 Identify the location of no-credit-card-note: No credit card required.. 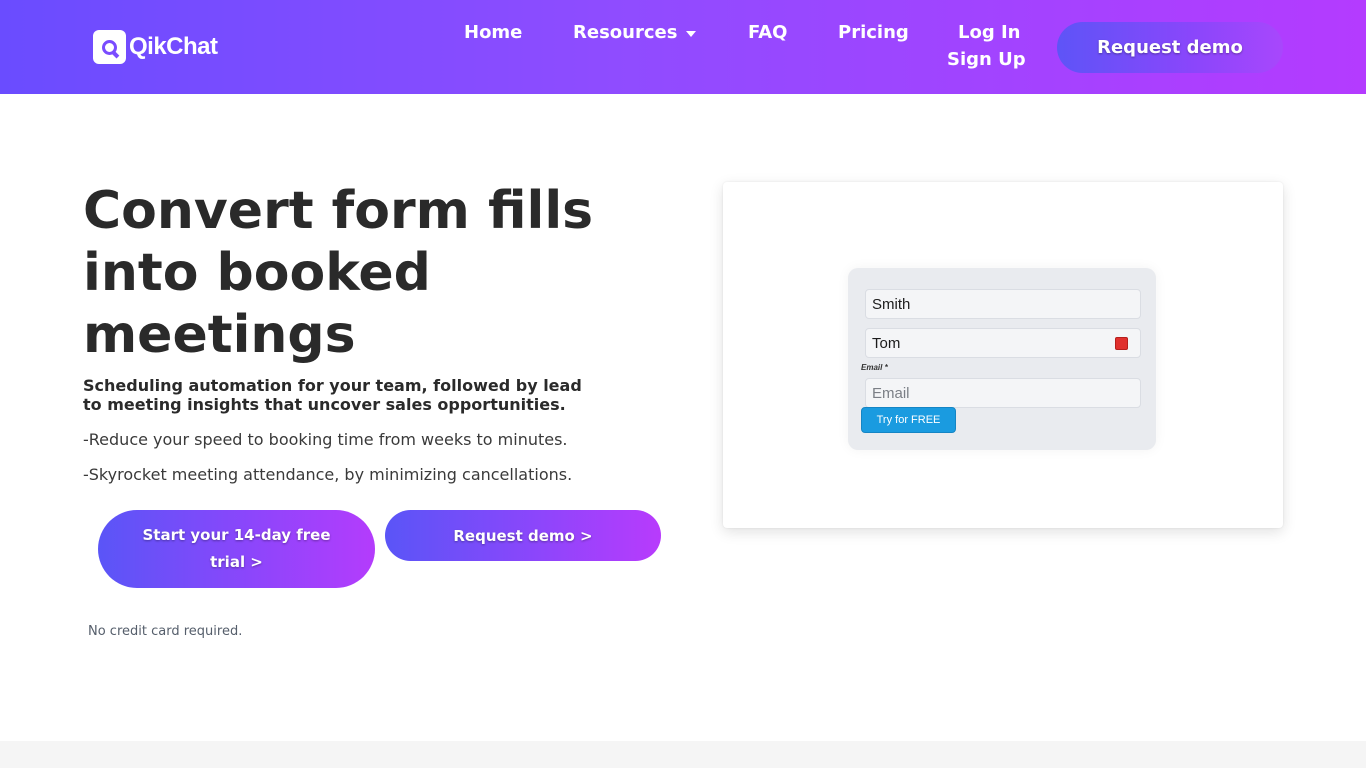
(165, 631).